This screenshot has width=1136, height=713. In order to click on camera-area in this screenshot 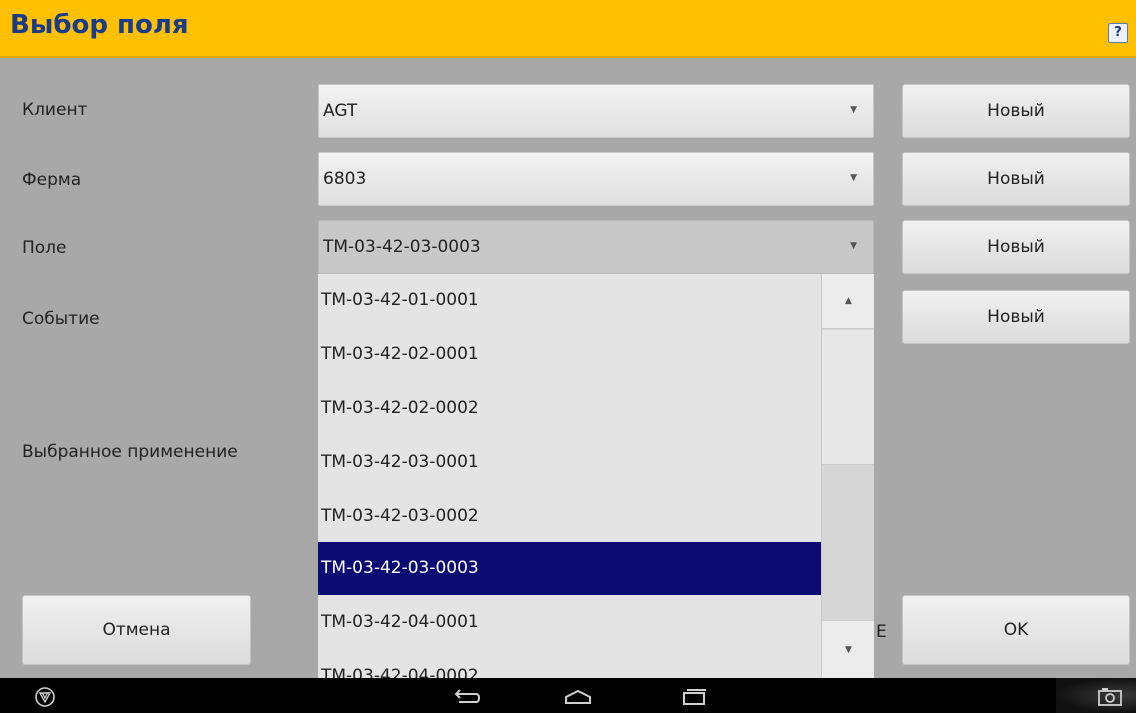, I will do `click(1096, 695)`.